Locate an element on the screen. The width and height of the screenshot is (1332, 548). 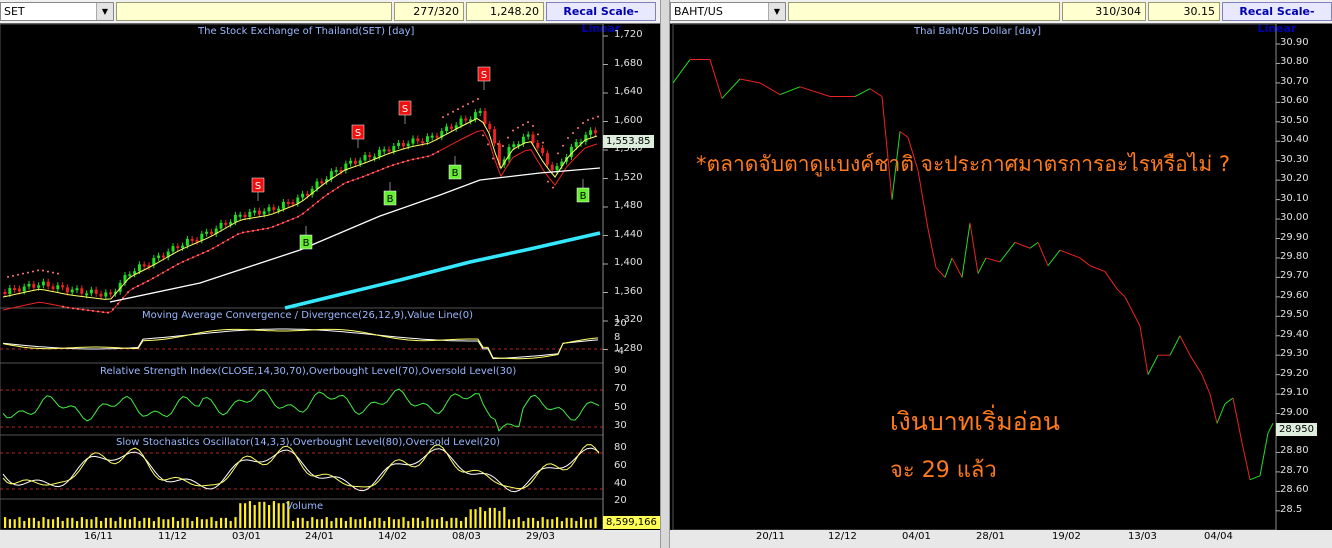
sell-signal: S is located at coordinates (405, 112).